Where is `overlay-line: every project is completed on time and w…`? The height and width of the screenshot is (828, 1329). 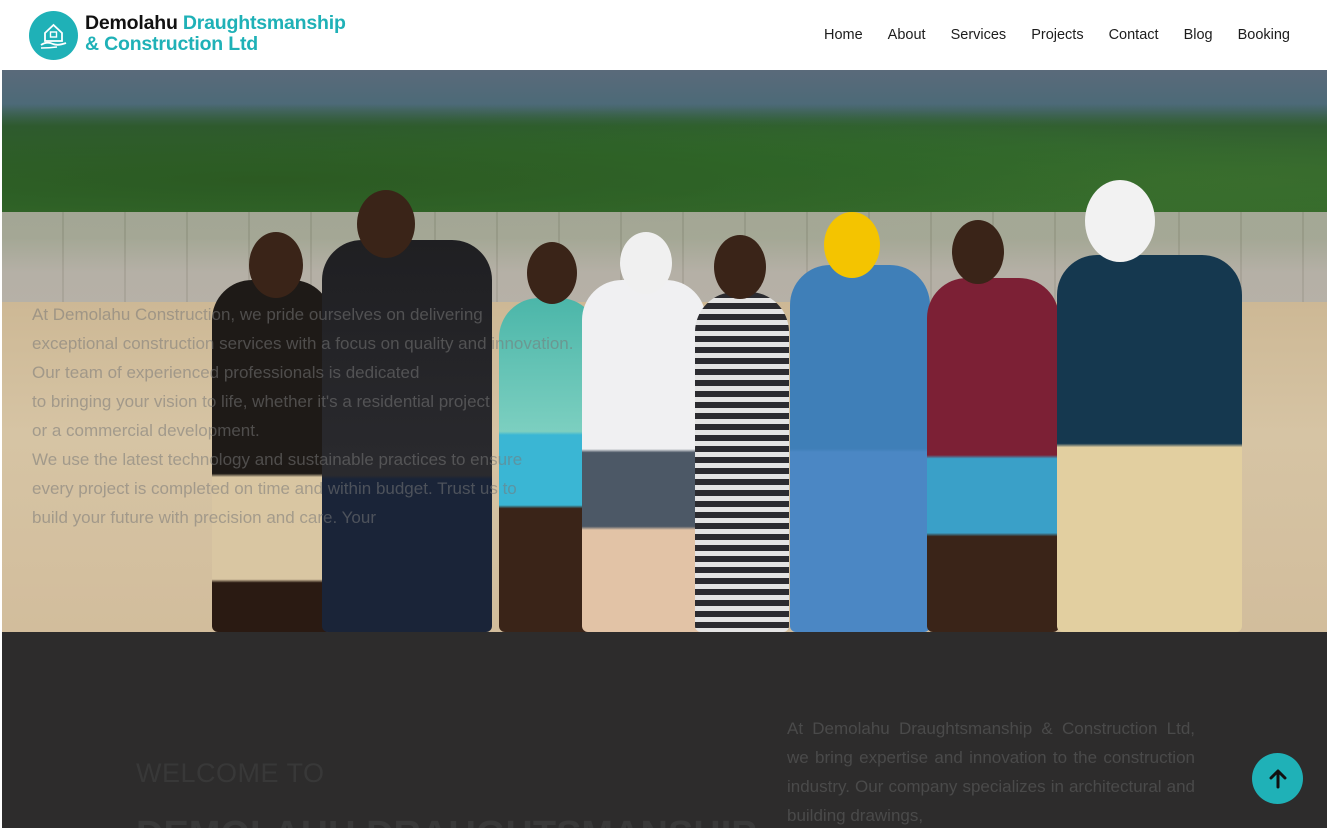
overlay-line: every project is completed on time and w… is located at coordinates (274, 488).